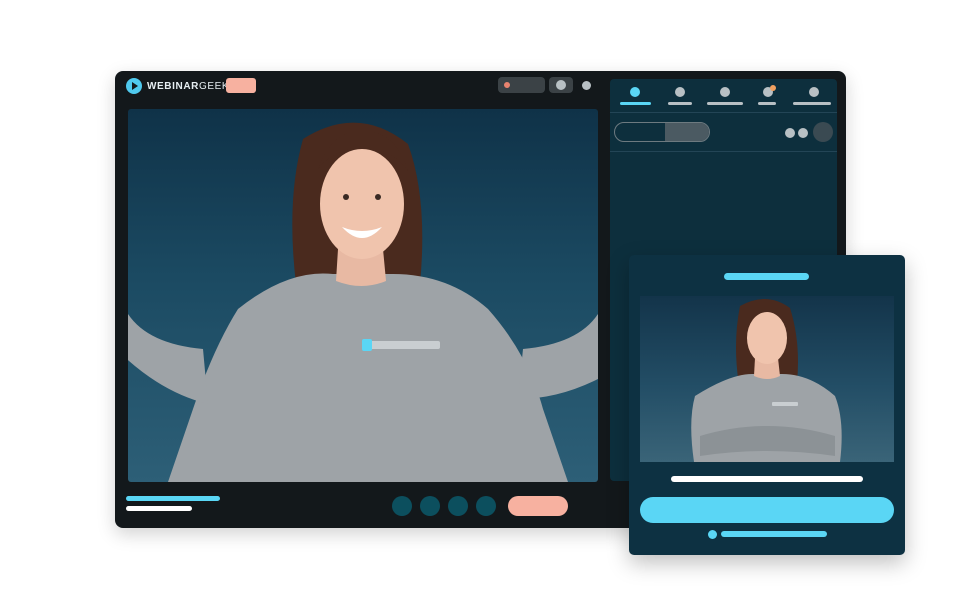 The width and height of the screenshot is (960, 600). What do you see at coordinates (558, 356) in the screenshot?
I see `presenter-right-arm` at bounding box center [558, 356].